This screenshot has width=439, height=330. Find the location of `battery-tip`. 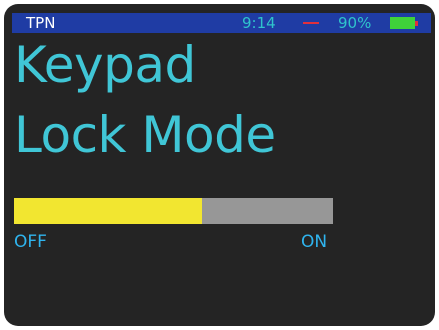

battery-tip is located at coordinates (416, 23).